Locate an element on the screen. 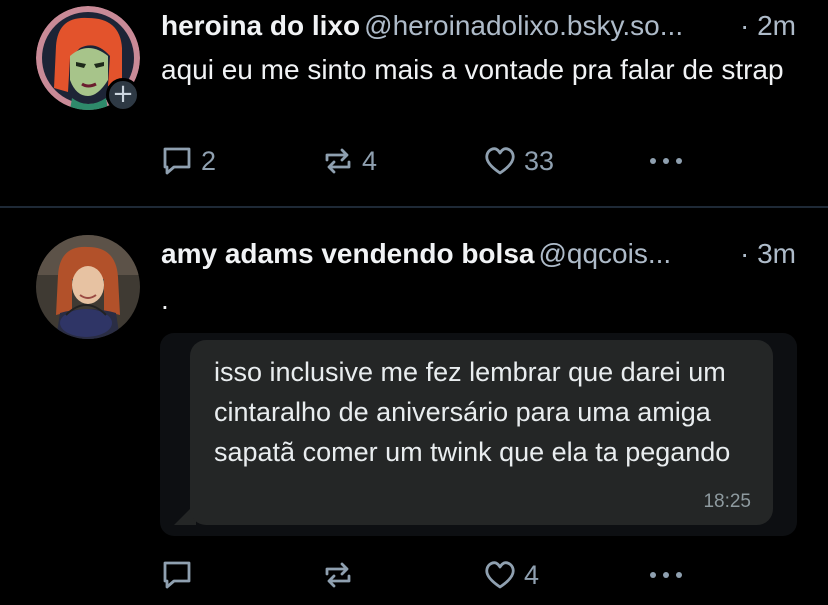  repost-count: 4 is located at coordinates (370, 160).